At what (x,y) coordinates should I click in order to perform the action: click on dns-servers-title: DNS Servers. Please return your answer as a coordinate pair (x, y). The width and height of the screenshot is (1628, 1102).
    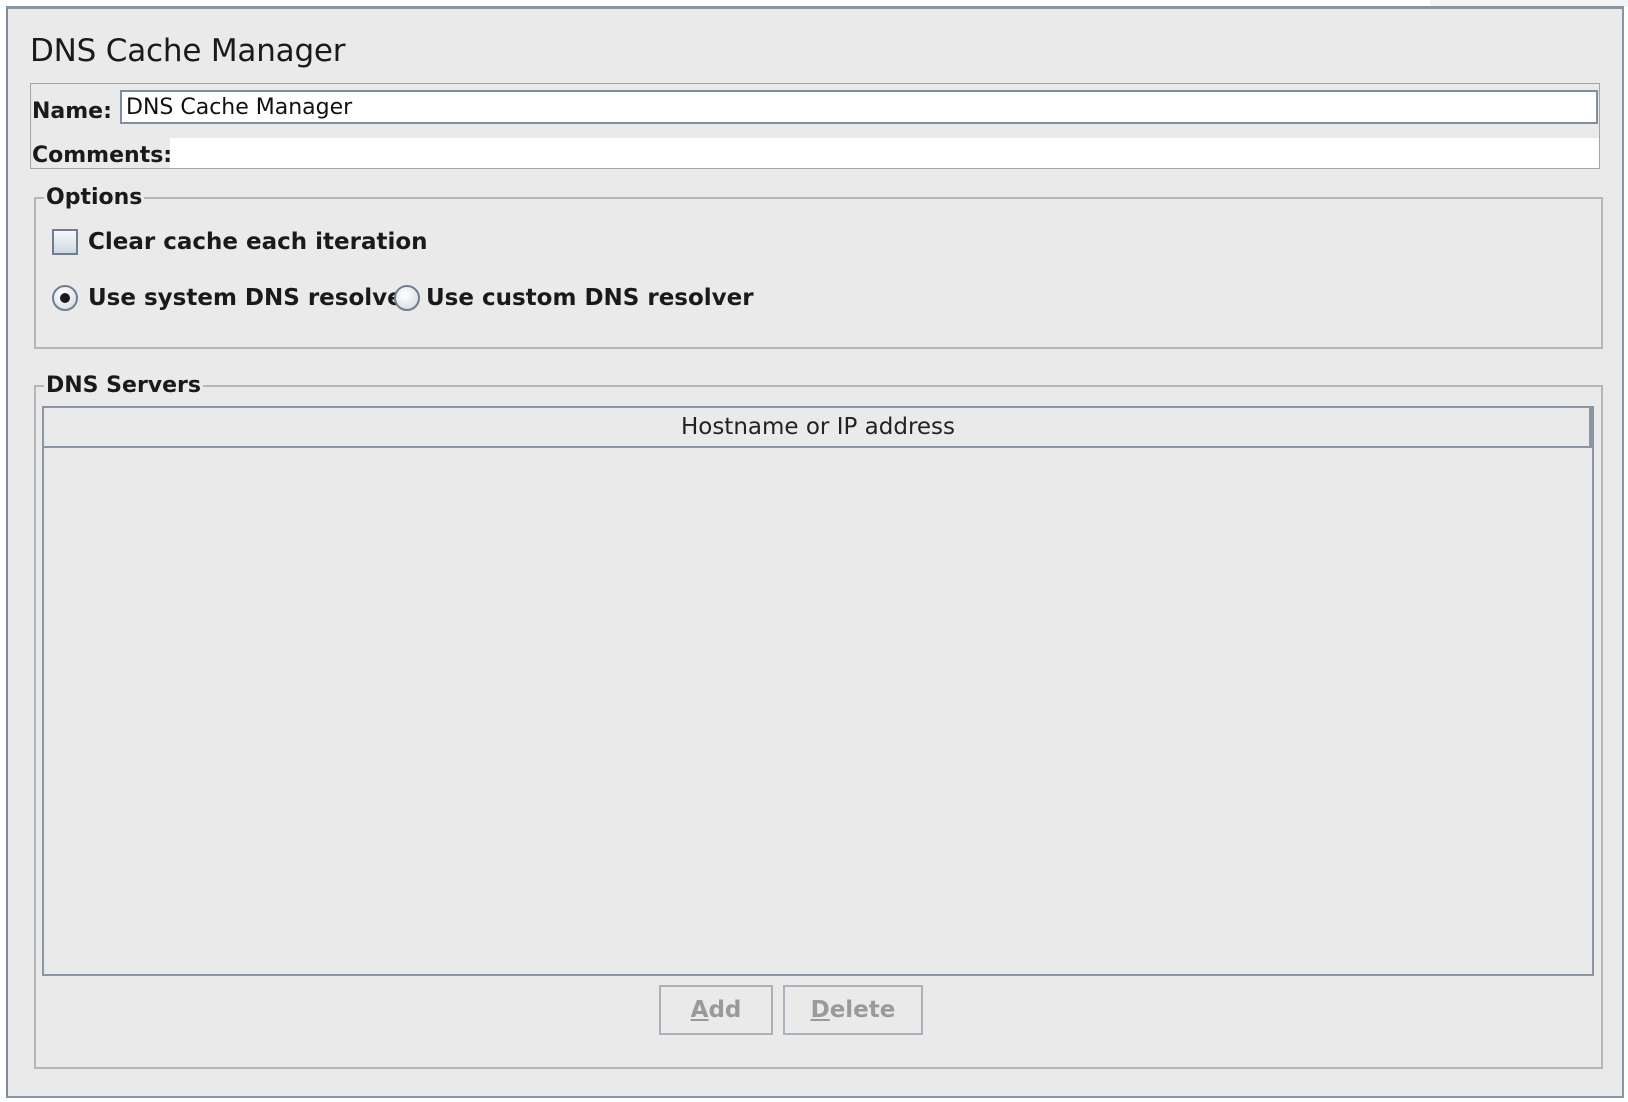
    Looking at the image, I should click on (123, 385).